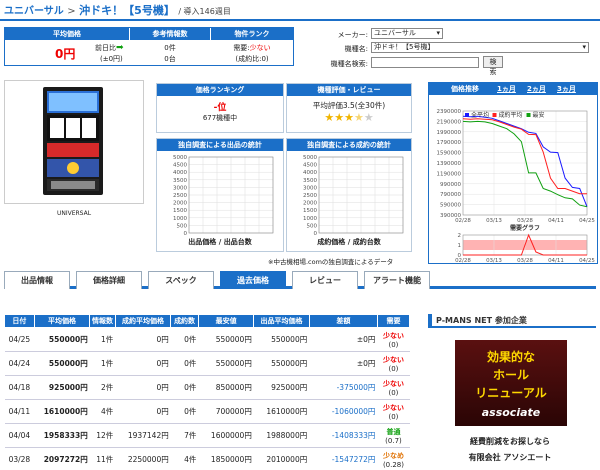 The width and height of the screenshot is (600, 470). Describe the element at coordinates (511, 393) in the screenshot. I see `ad-line-3: リニューアル` at that location.